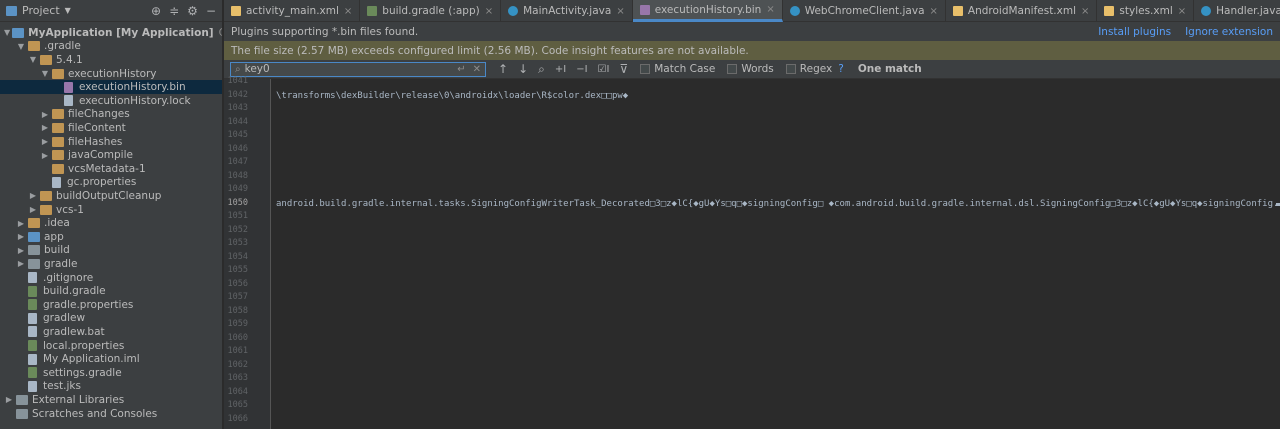 This screenshot has width=1280, height=429. What do you see at coordinates (156, 11) in the screenshot?
I see `locate-icon: ⊕` at bounding box center [156, 11].